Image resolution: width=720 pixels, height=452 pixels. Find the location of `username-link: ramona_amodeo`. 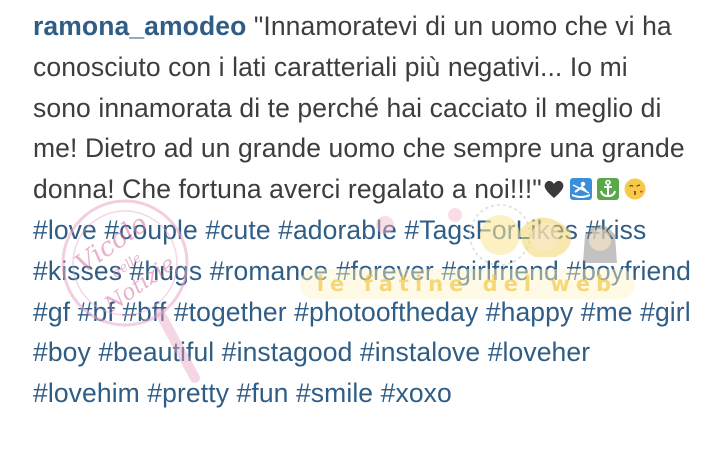

username-link: ramona_amodeo is located at coordinates (139, 26).